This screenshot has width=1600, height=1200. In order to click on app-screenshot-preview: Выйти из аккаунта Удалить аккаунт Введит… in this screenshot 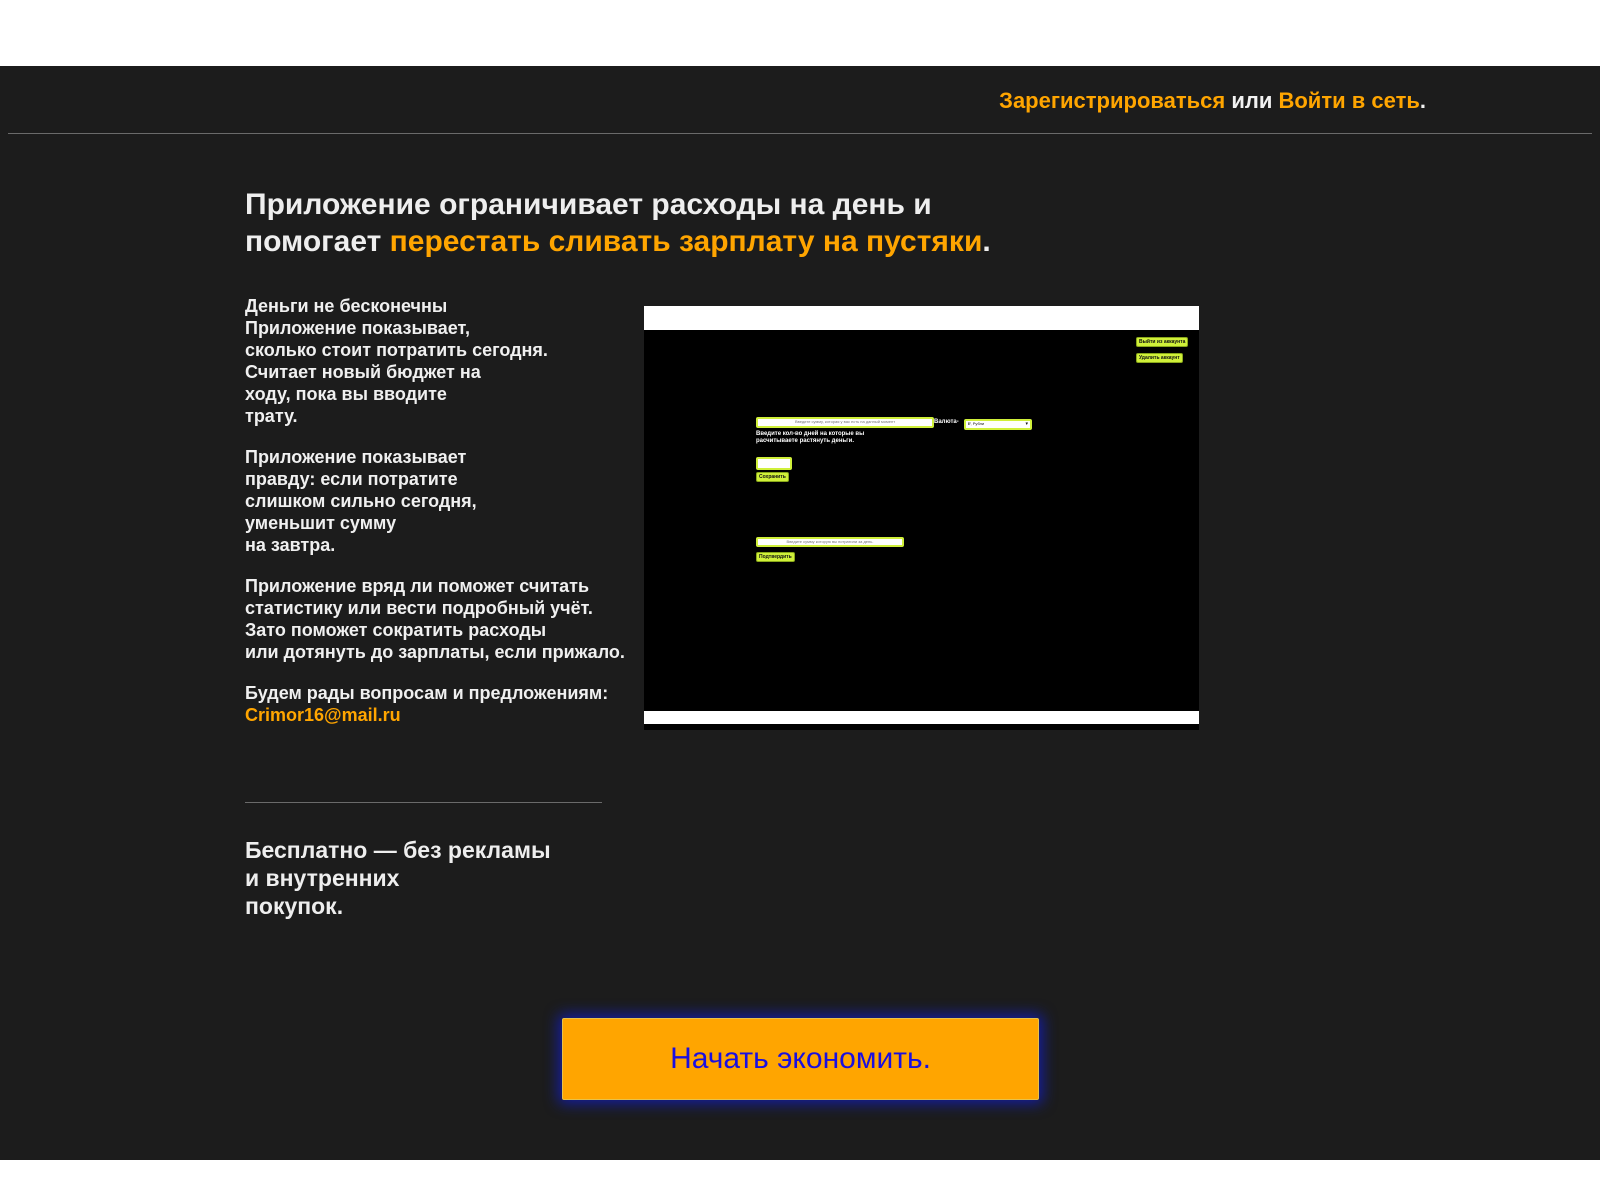, I will do `click(921, 518)`.